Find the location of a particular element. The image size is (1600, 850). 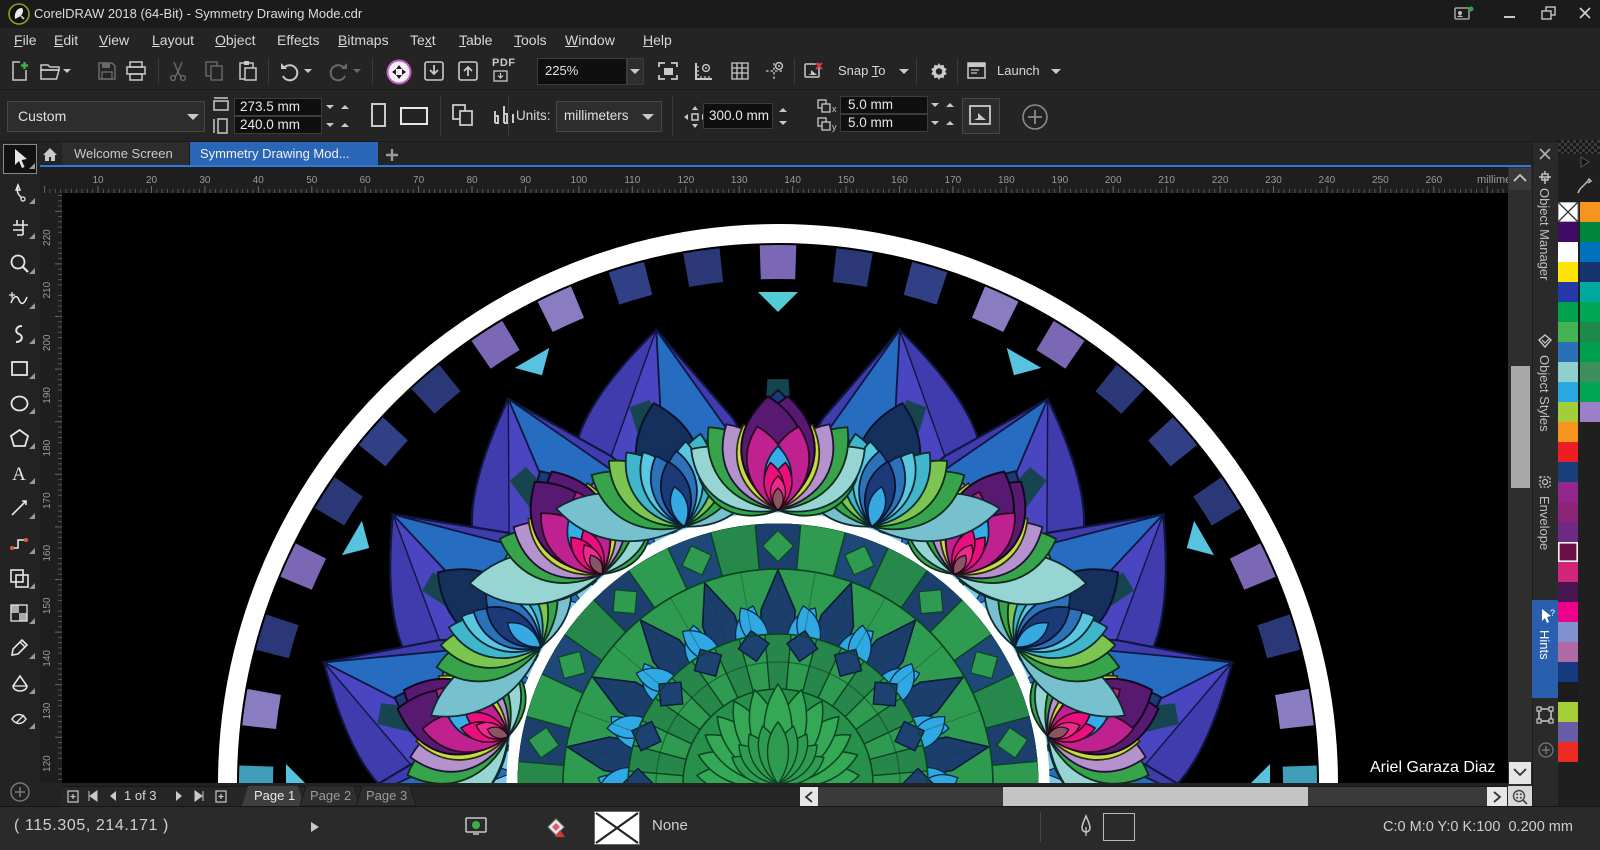

svg-text: 70 is located at coordinates (419, 180).